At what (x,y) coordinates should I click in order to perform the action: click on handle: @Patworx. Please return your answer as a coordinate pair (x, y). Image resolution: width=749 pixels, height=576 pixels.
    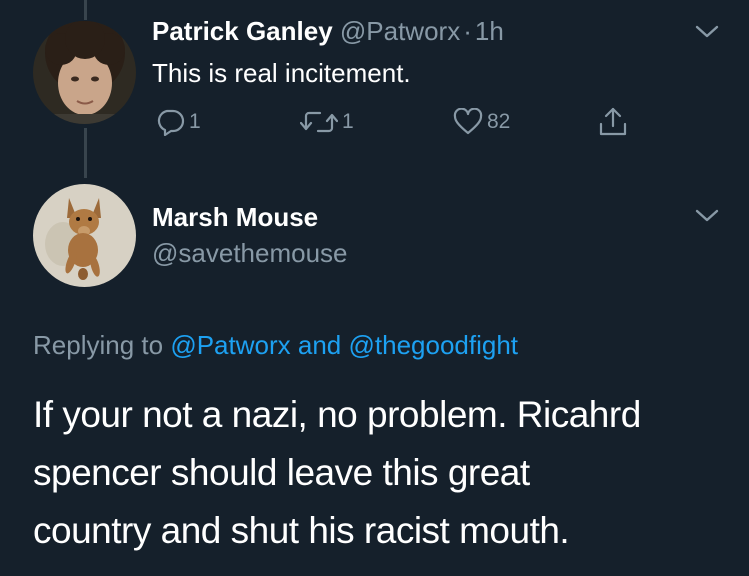
    Looking at the image, I should click on (400, 31).